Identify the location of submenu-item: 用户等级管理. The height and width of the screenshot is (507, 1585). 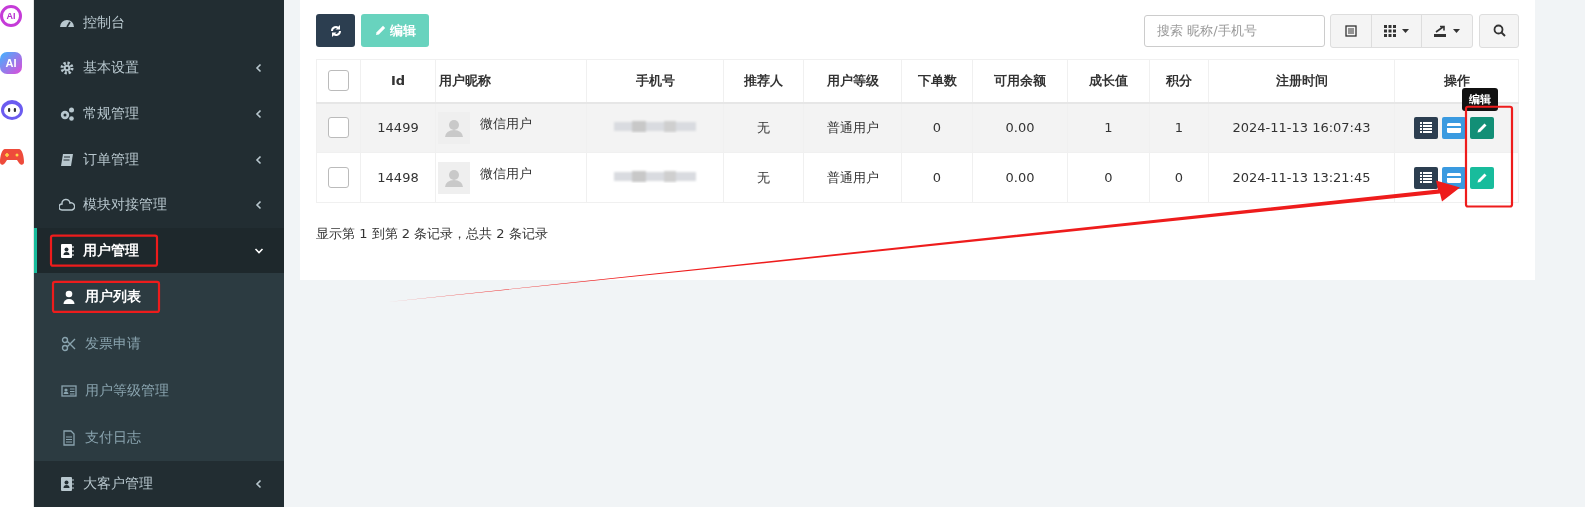
(159, 391).